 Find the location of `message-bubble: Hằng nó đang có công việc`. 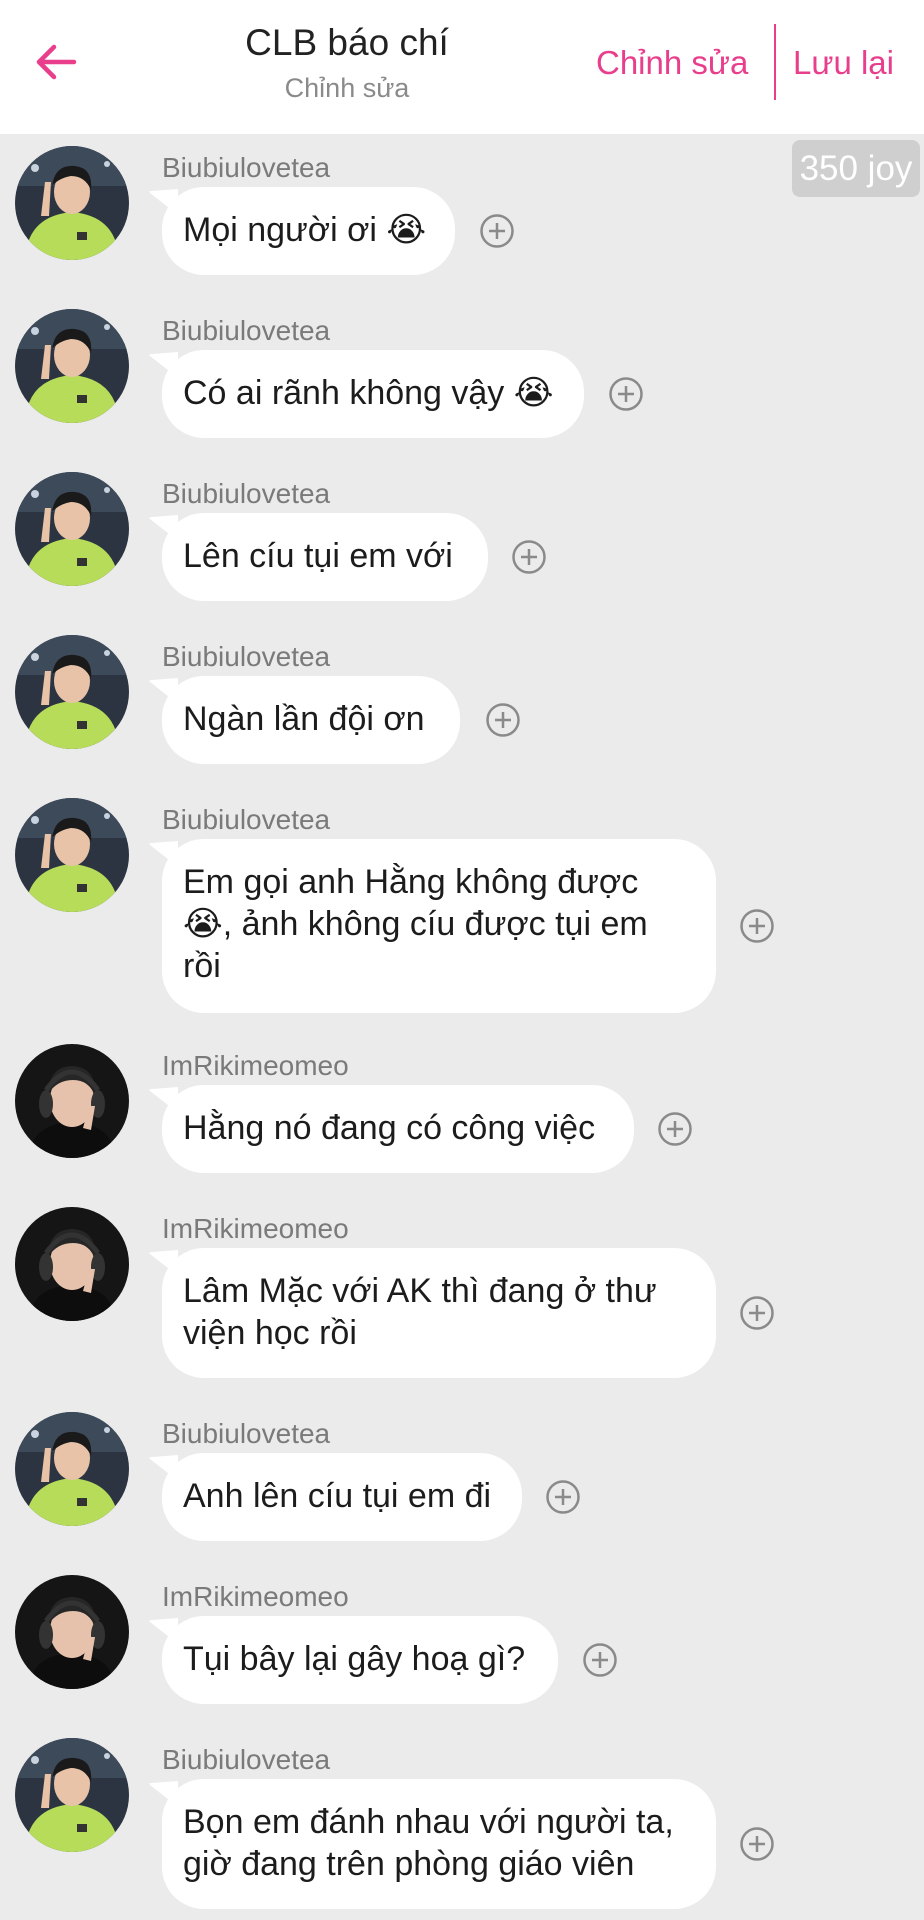

message-bubble: Hằng nó đang có công việc is located at coordinates (398, 1129).